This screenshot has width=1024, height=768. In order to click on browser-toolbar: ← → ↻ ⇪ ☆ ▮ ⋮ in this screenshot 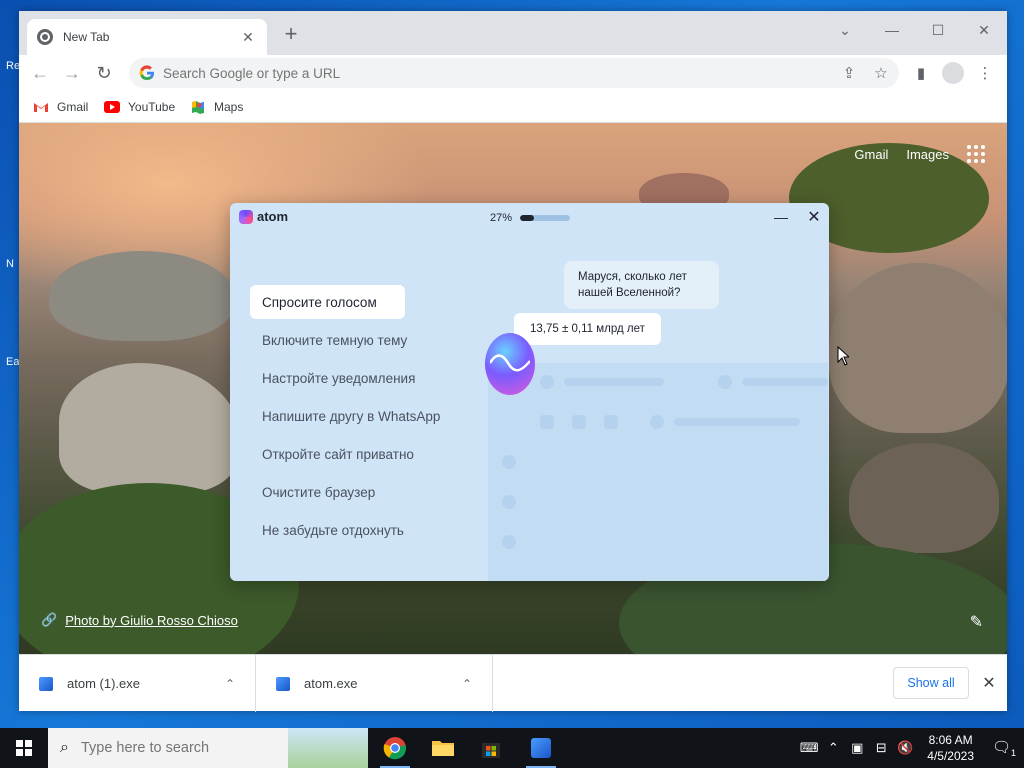, I will do `click(513, 73)`.